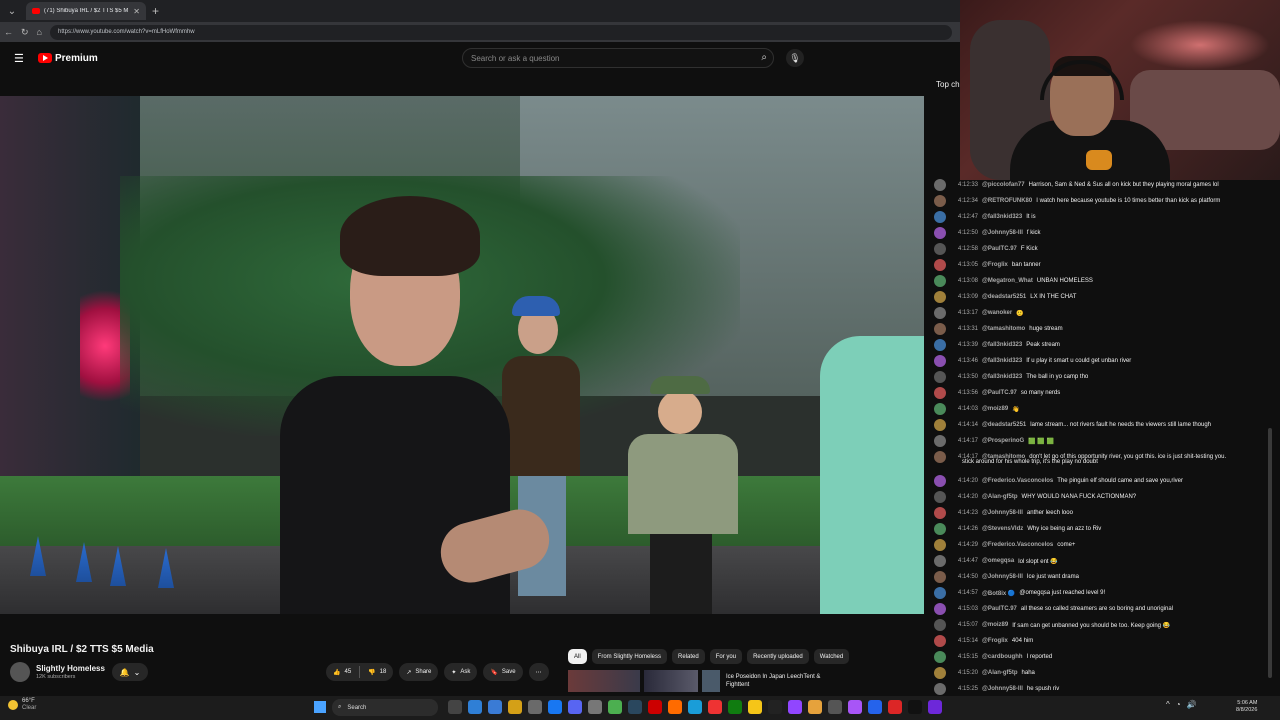  What do you see at coordinates (688, 656) in the screenshot?
I see `chip-related: Related` at bounding box center [688, 656].